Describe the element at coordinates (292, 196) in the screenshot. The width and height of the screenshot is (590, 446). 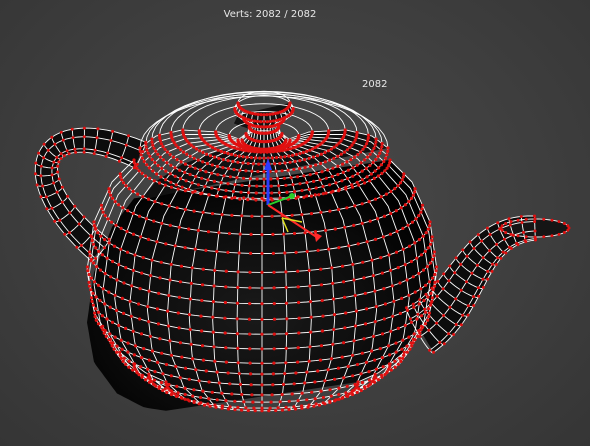
I see `gizmo-y-handle` at that location.